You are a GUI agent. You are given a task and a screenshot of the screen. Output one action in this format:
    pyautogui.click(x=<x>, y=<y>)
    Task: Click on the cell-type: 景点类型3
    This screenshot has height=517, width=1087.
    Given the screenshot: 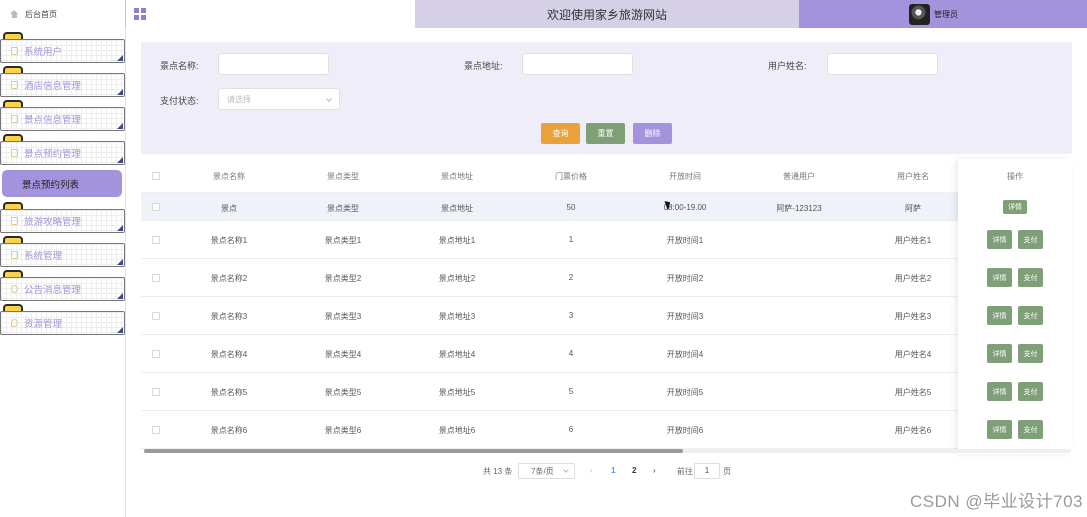 What is the action you would take?
    pyautogui.click(x=343, y=316)
    